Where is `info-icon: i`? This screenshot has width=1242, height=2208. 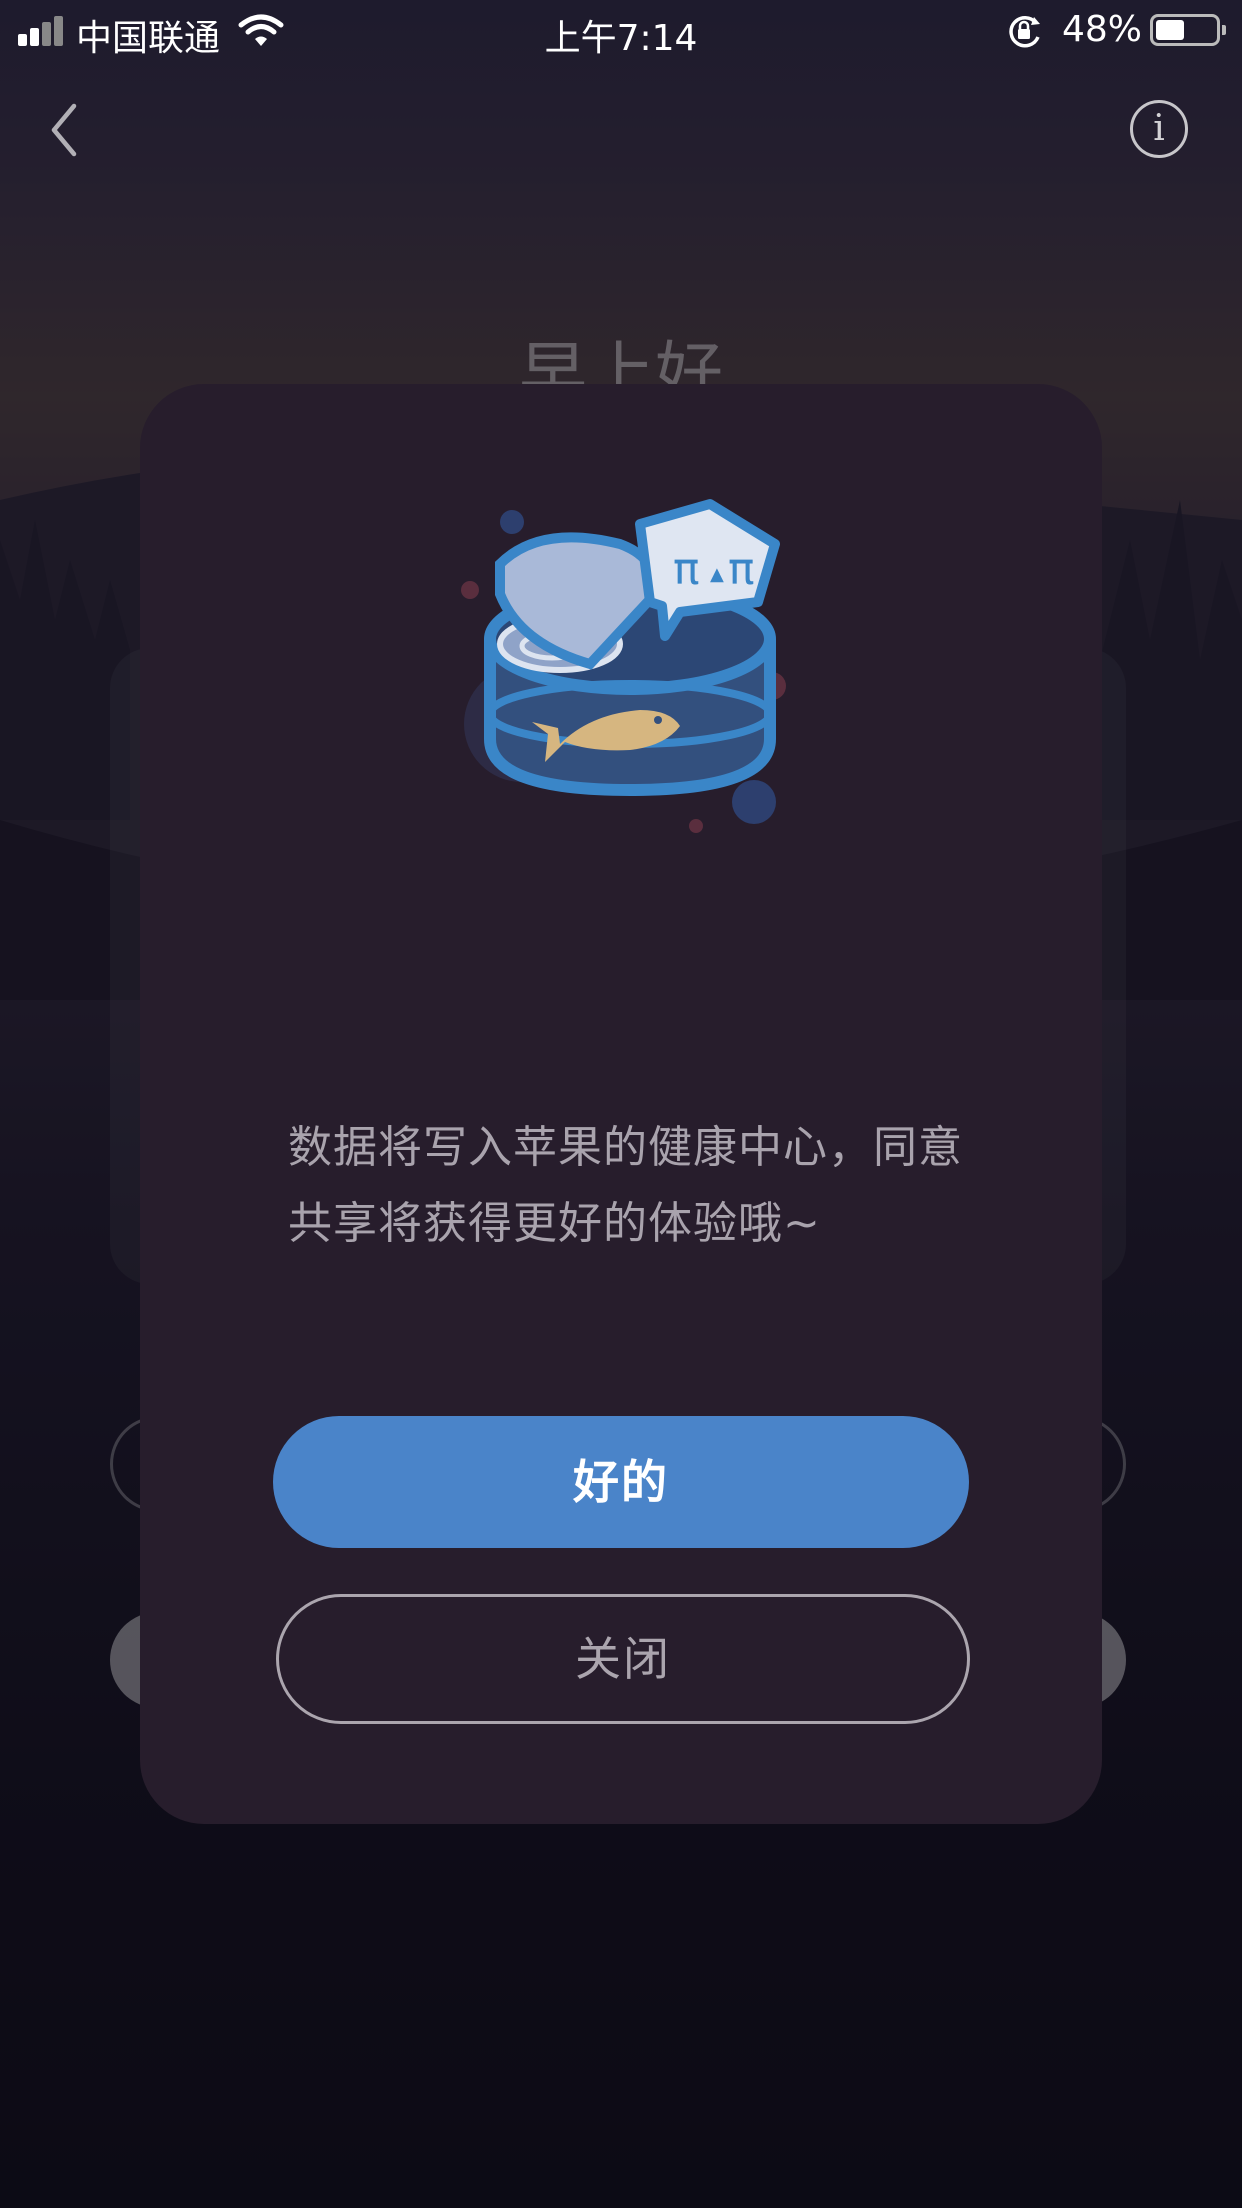
info-icon: i is located at coordinates (1159, 129).